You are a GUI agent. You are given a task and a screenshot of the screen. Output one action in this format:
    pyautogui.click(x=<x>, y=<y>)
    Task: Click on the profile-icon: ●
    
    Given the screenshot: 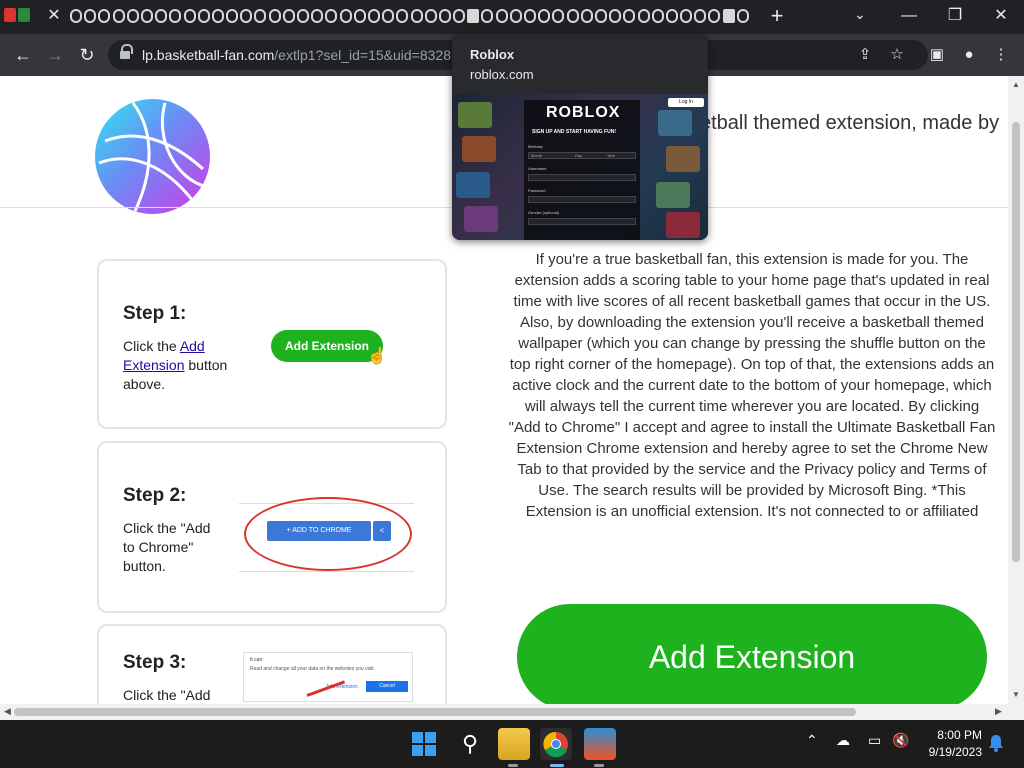 What is the action you would take?
    pyautogui.click(x=969, y=55)
    